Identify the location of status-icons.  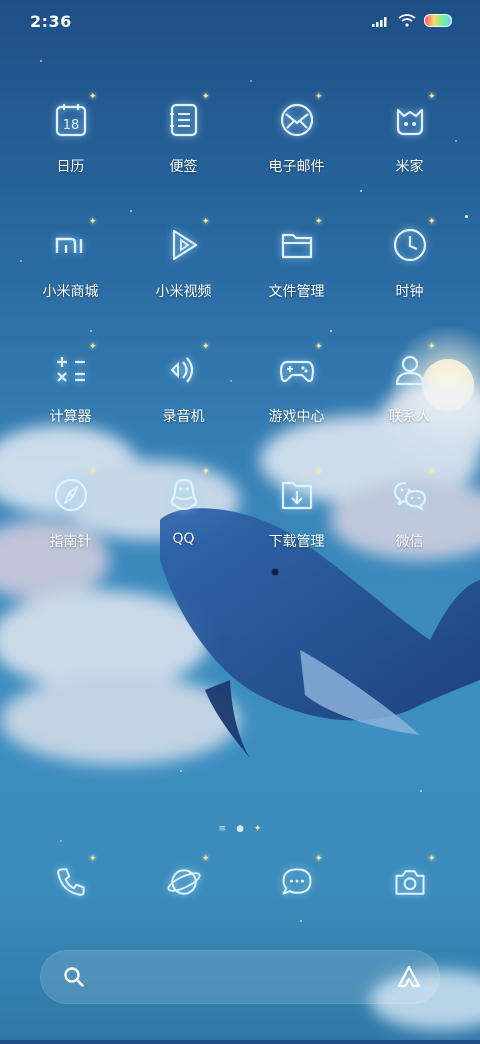
(412, 20).